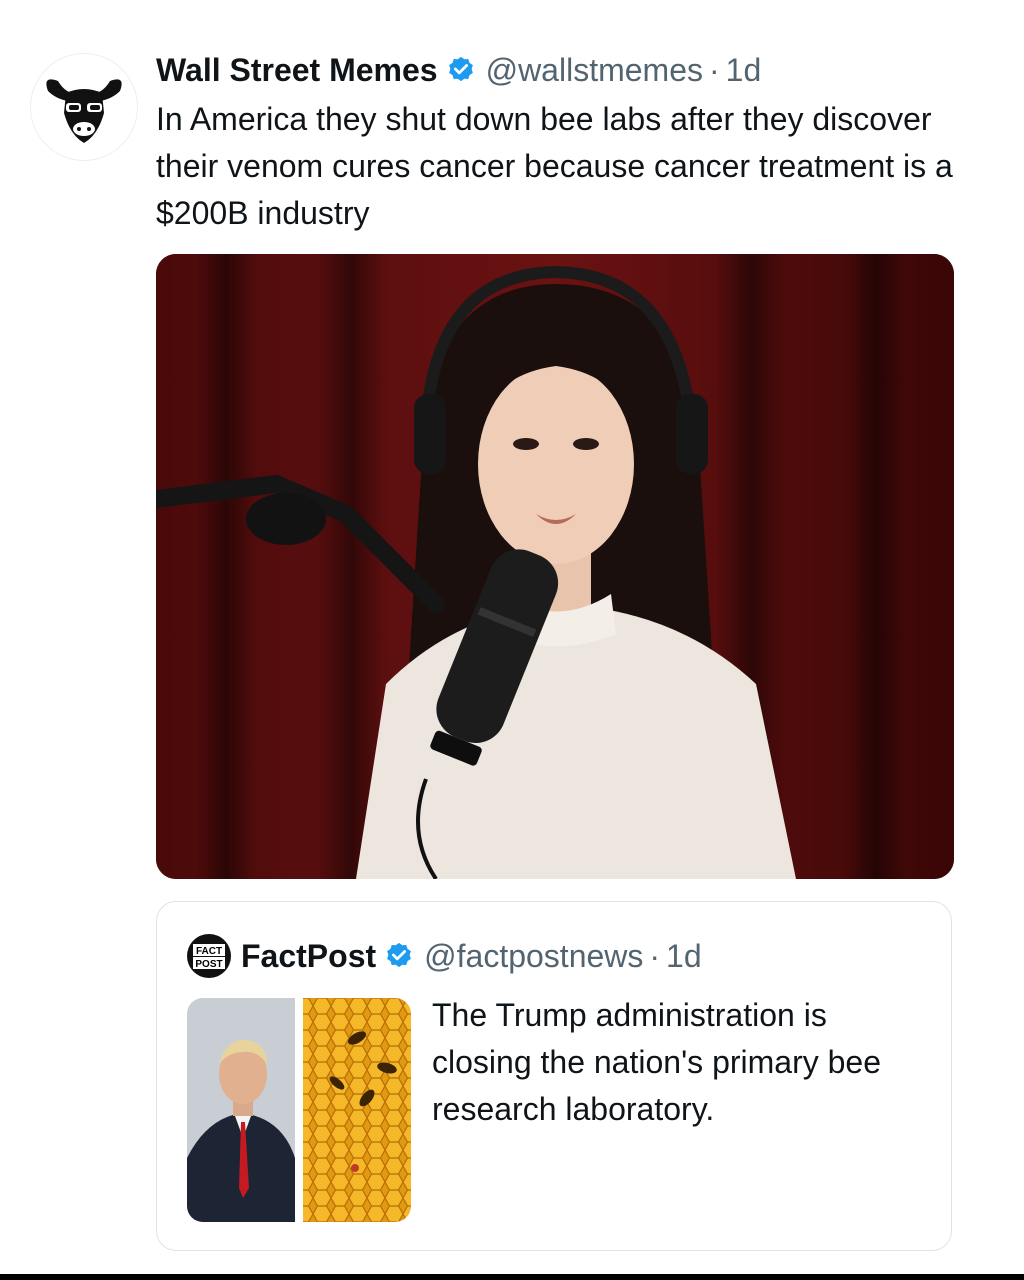 The height and width of the screenshot is (1280, 1024). I want to click on logo-text-post: POST, so click(208, 964).